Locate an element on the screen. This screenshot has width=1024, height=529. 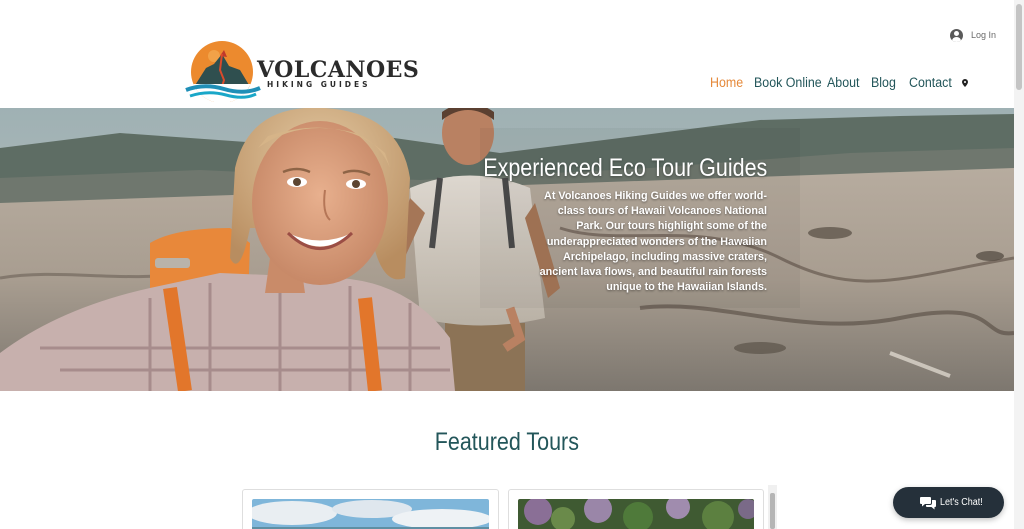
map-pin-icon is located at coordinates (965, 83).